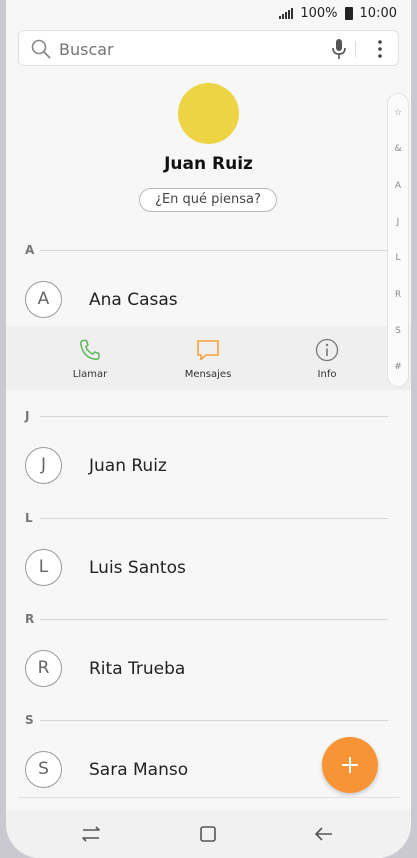  I want to click on section-header-r: R, so click(197, 619).